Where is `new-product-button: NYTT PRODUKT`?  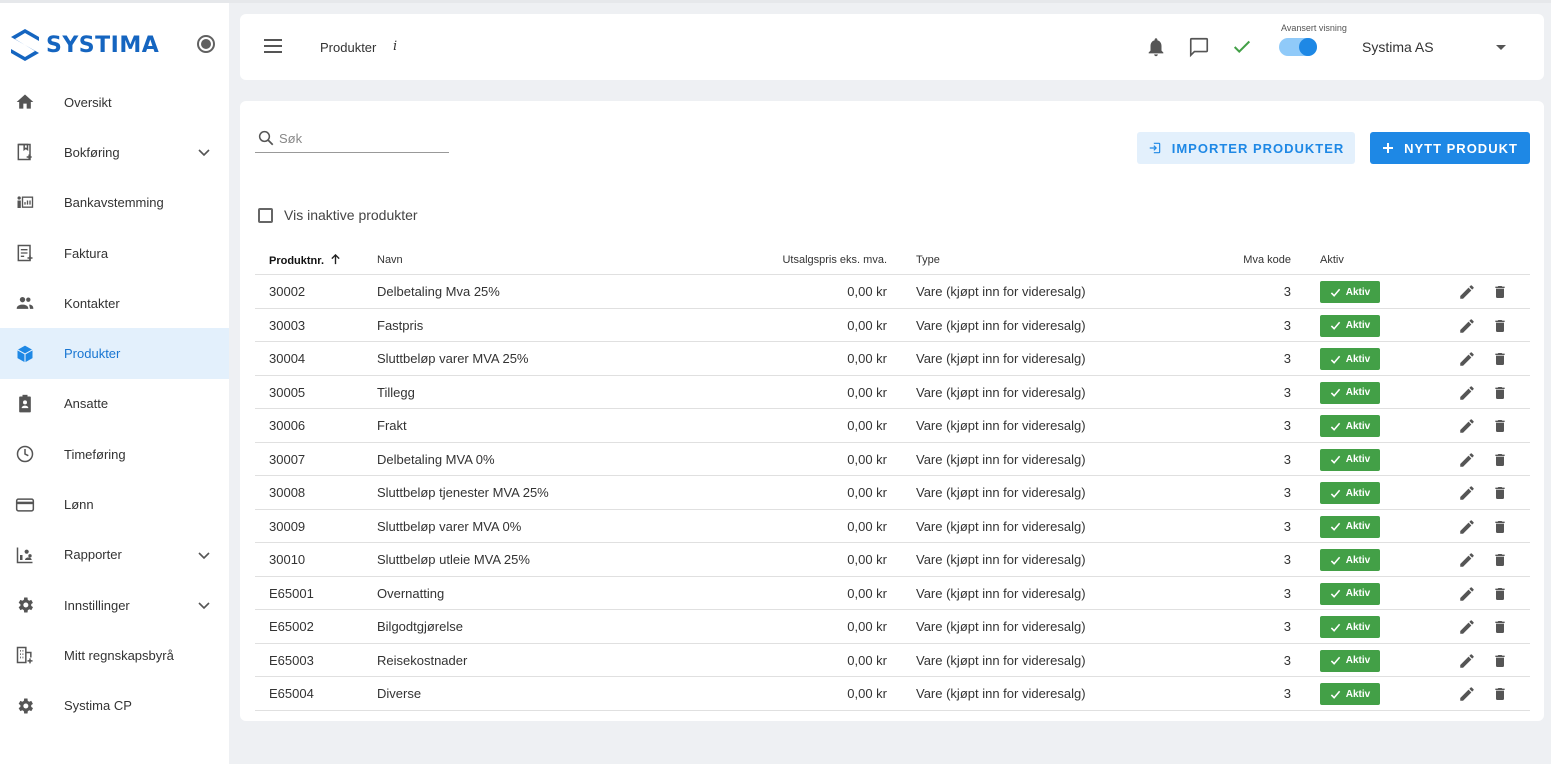 new-product-button: NYTT PRODUKT is located at coordinates (1450, 148).